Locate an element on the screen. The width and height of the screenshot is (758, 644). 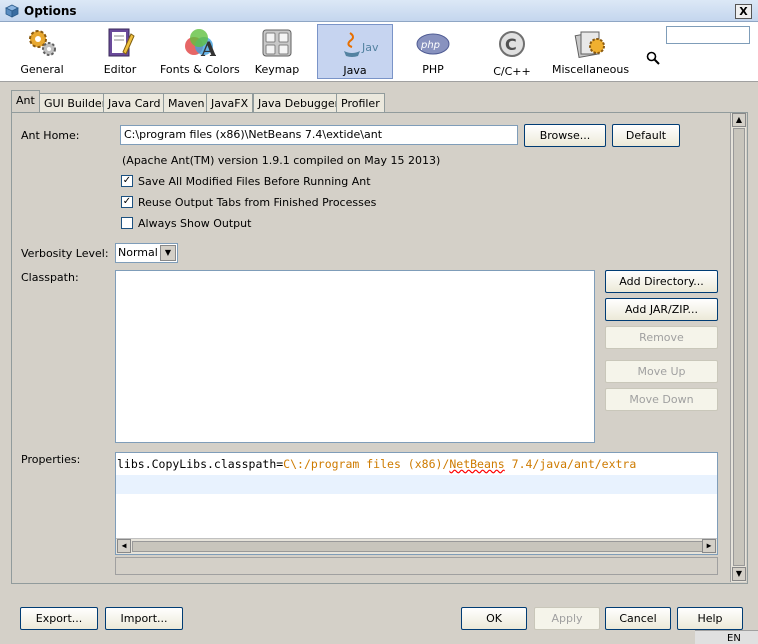
close-icon: X is located at coordinates (743, 11).